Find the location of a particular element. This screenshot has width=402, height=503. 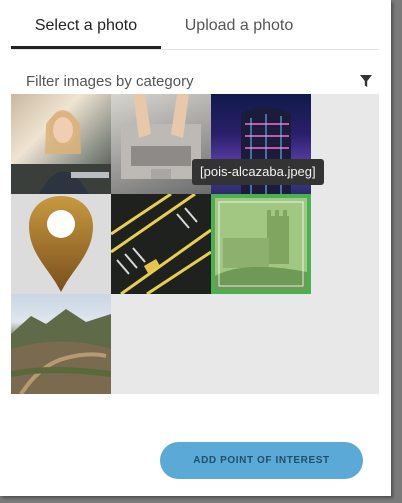

gallery-image-castle-alcazaba is located at coordinates (261, 244).